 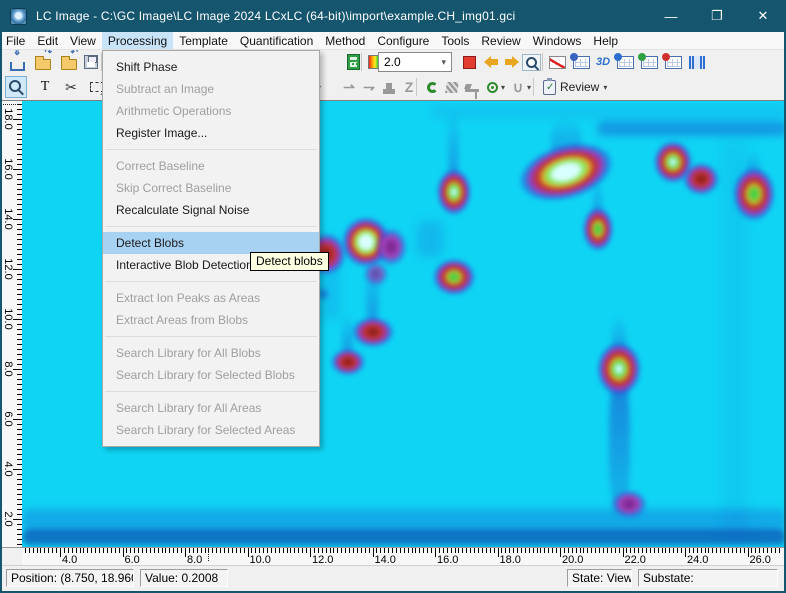 I want to click on menubar-item-template: Template, so click(x=203, y=40).